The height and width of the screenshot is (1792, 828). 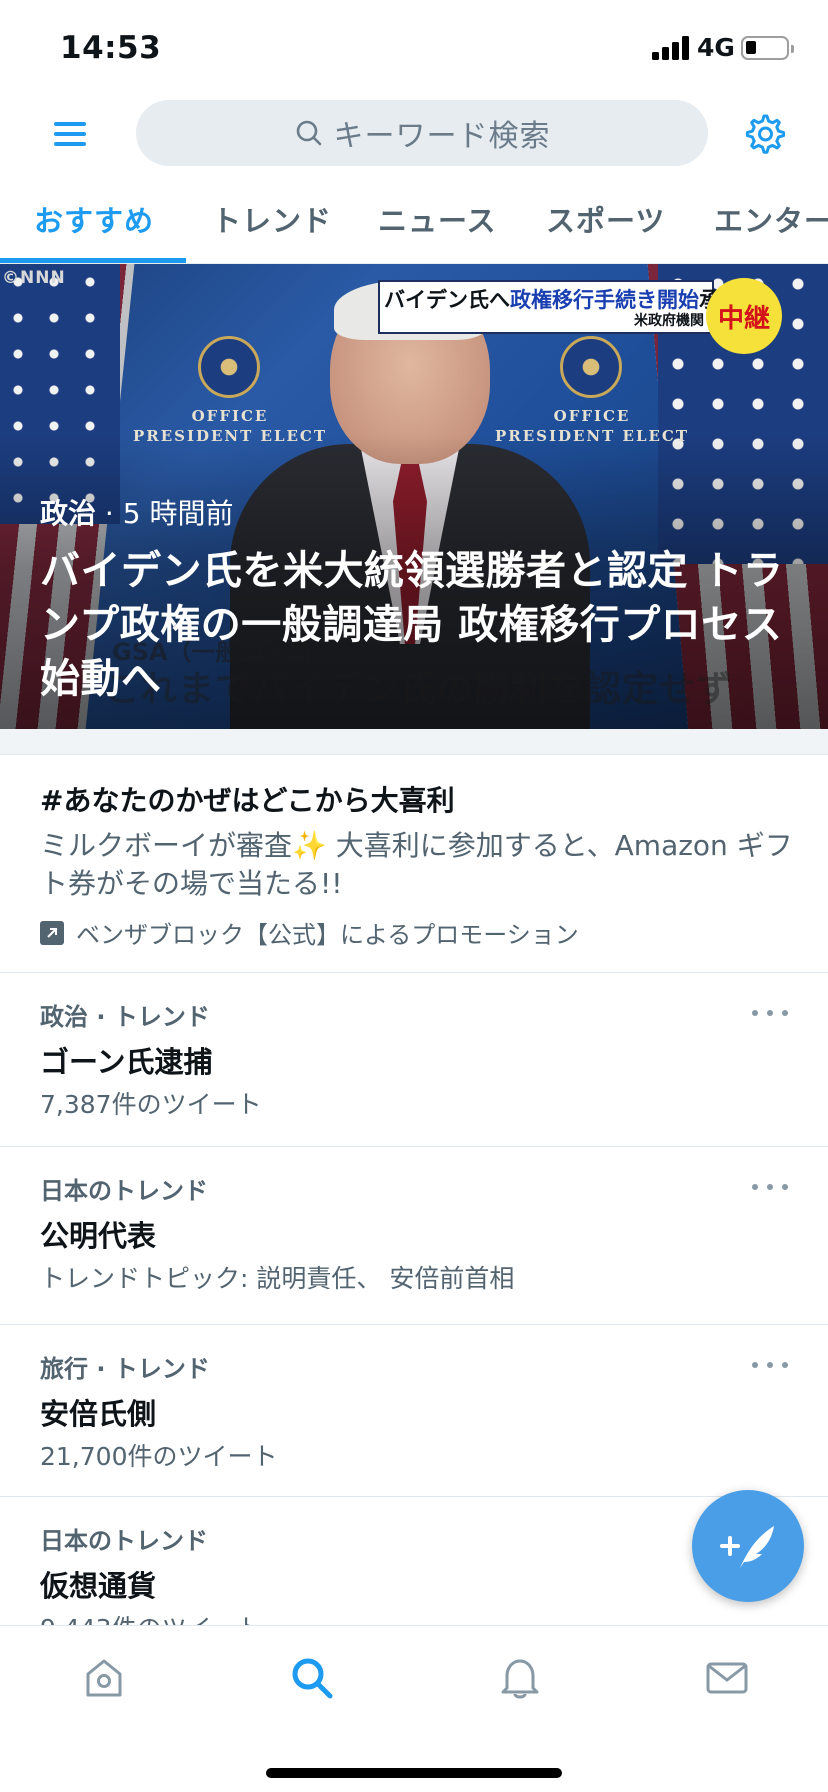 What do you see at coordinates (93, 260) in the screenshot?
I see `active-tab-indicator` at bounding box center [93, 260].